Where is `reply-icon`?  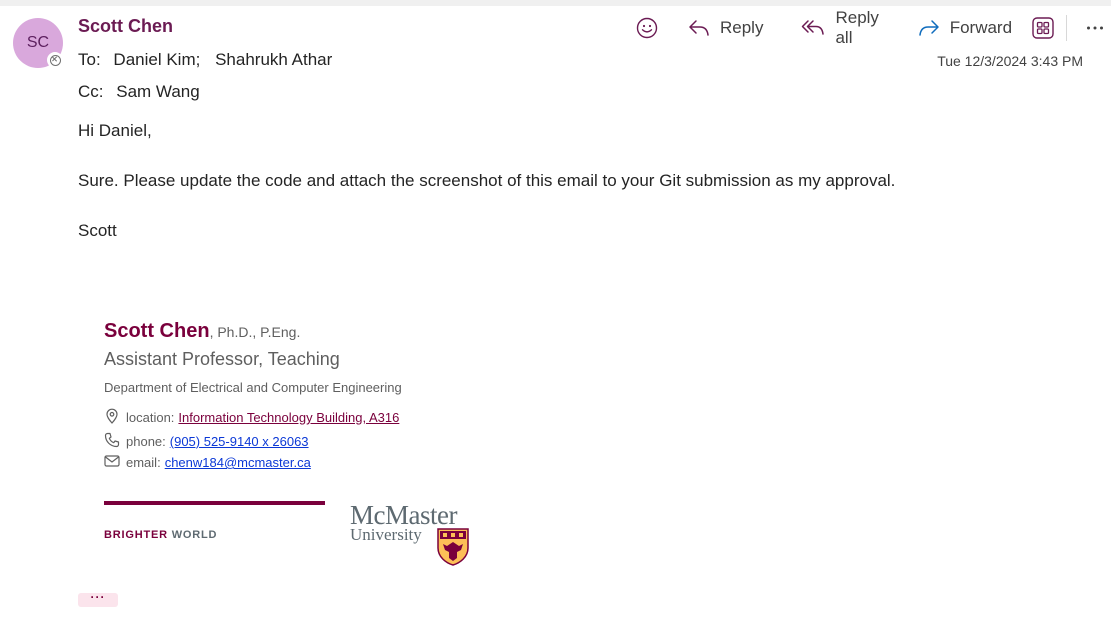
reply-icon is located at coordinates (699, 28).